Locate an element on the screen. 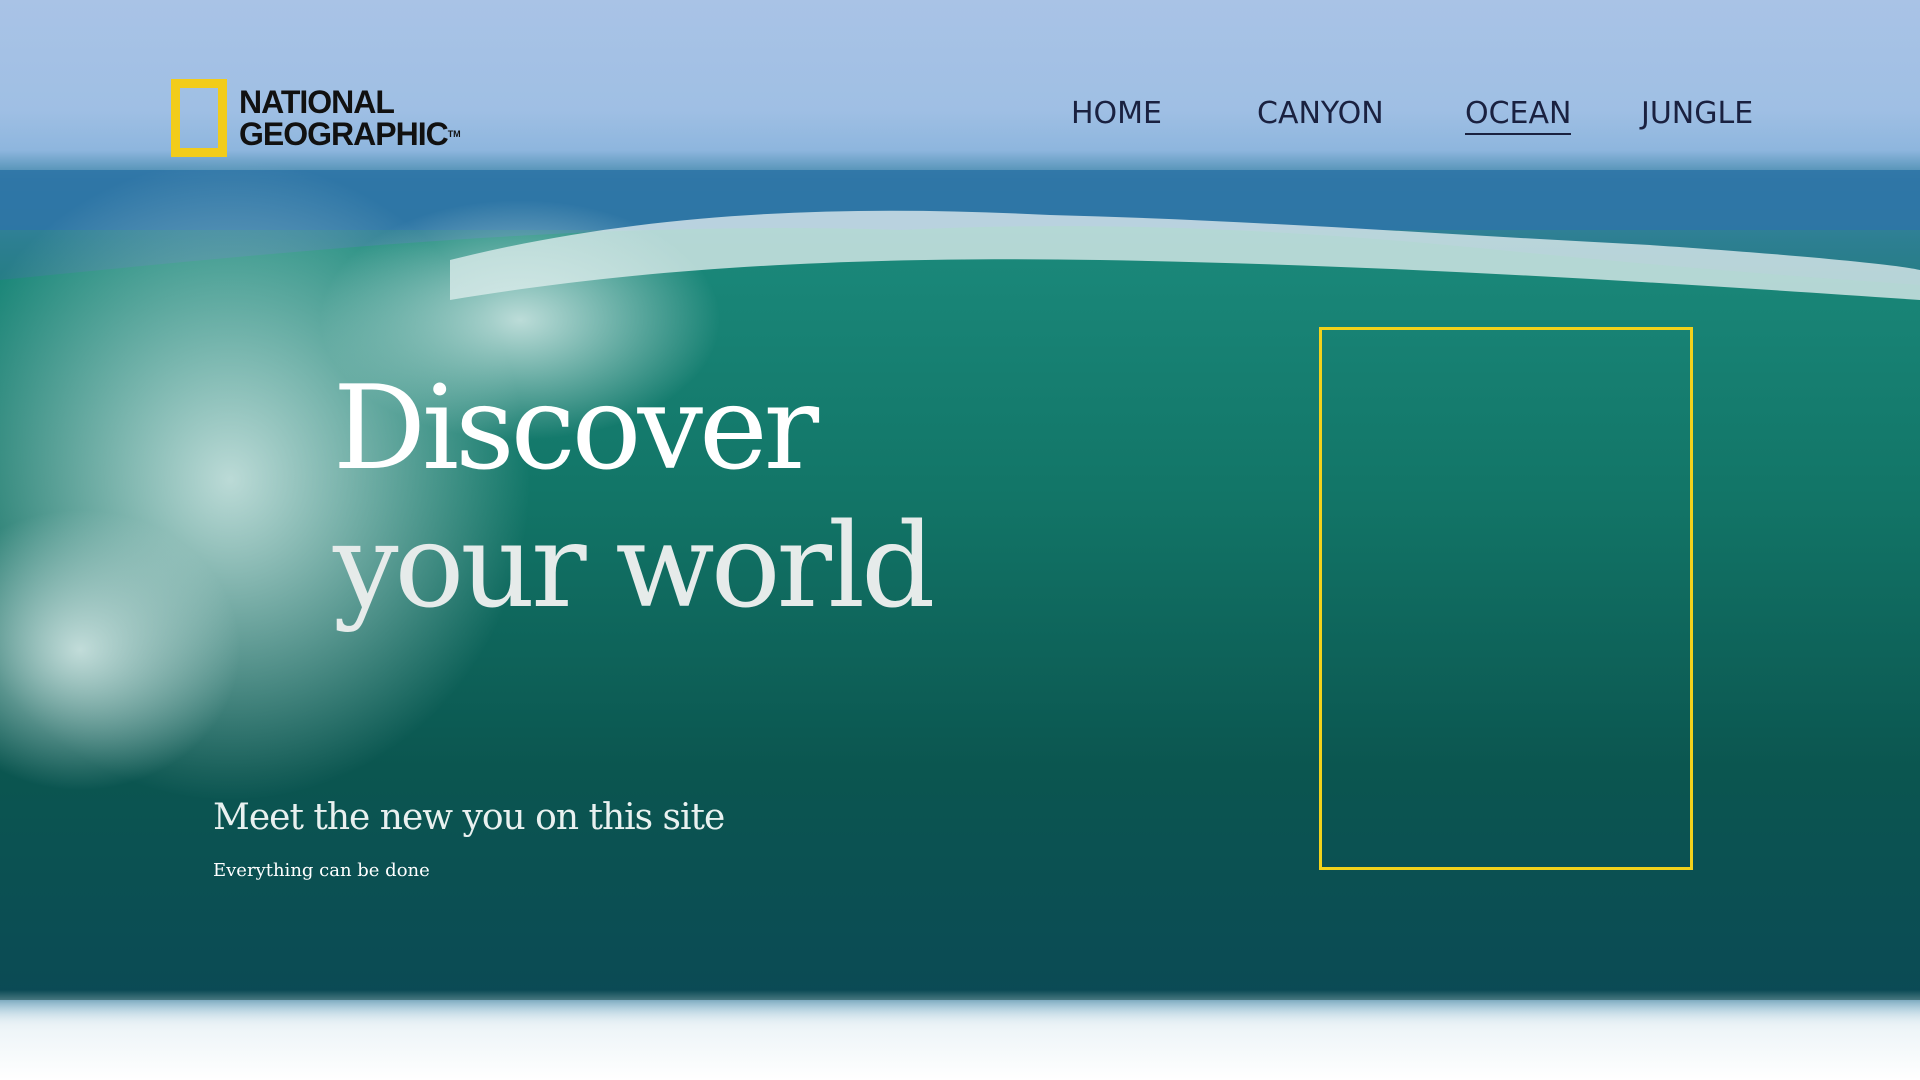 This screenshot has width=1920, height=1080. national-geographic-logo: NATIONAL GEOGRAPHICTM is located at coordinates (316, 118).